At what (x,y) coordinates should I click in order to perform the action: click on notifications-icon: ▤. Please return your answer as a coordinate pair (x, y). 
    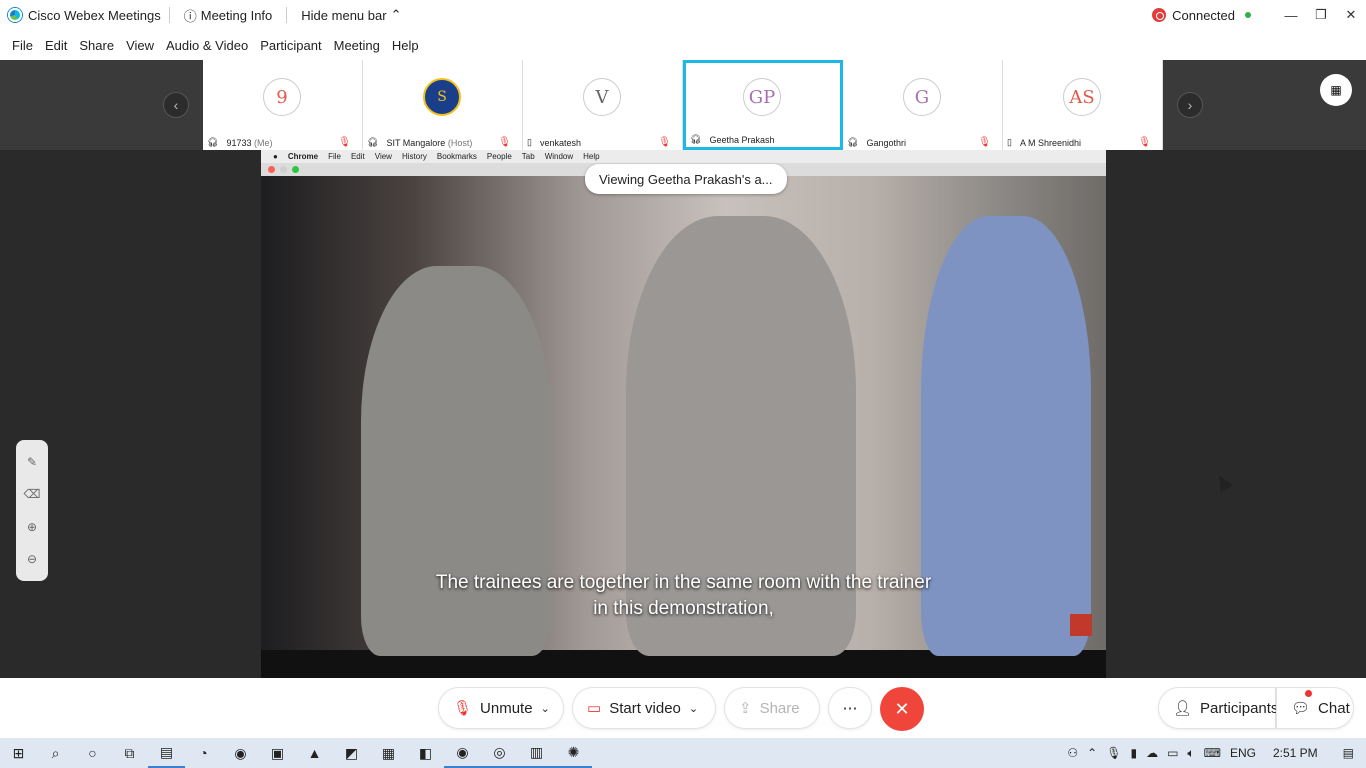
    Looking at the image, I should click on (1348, 753).